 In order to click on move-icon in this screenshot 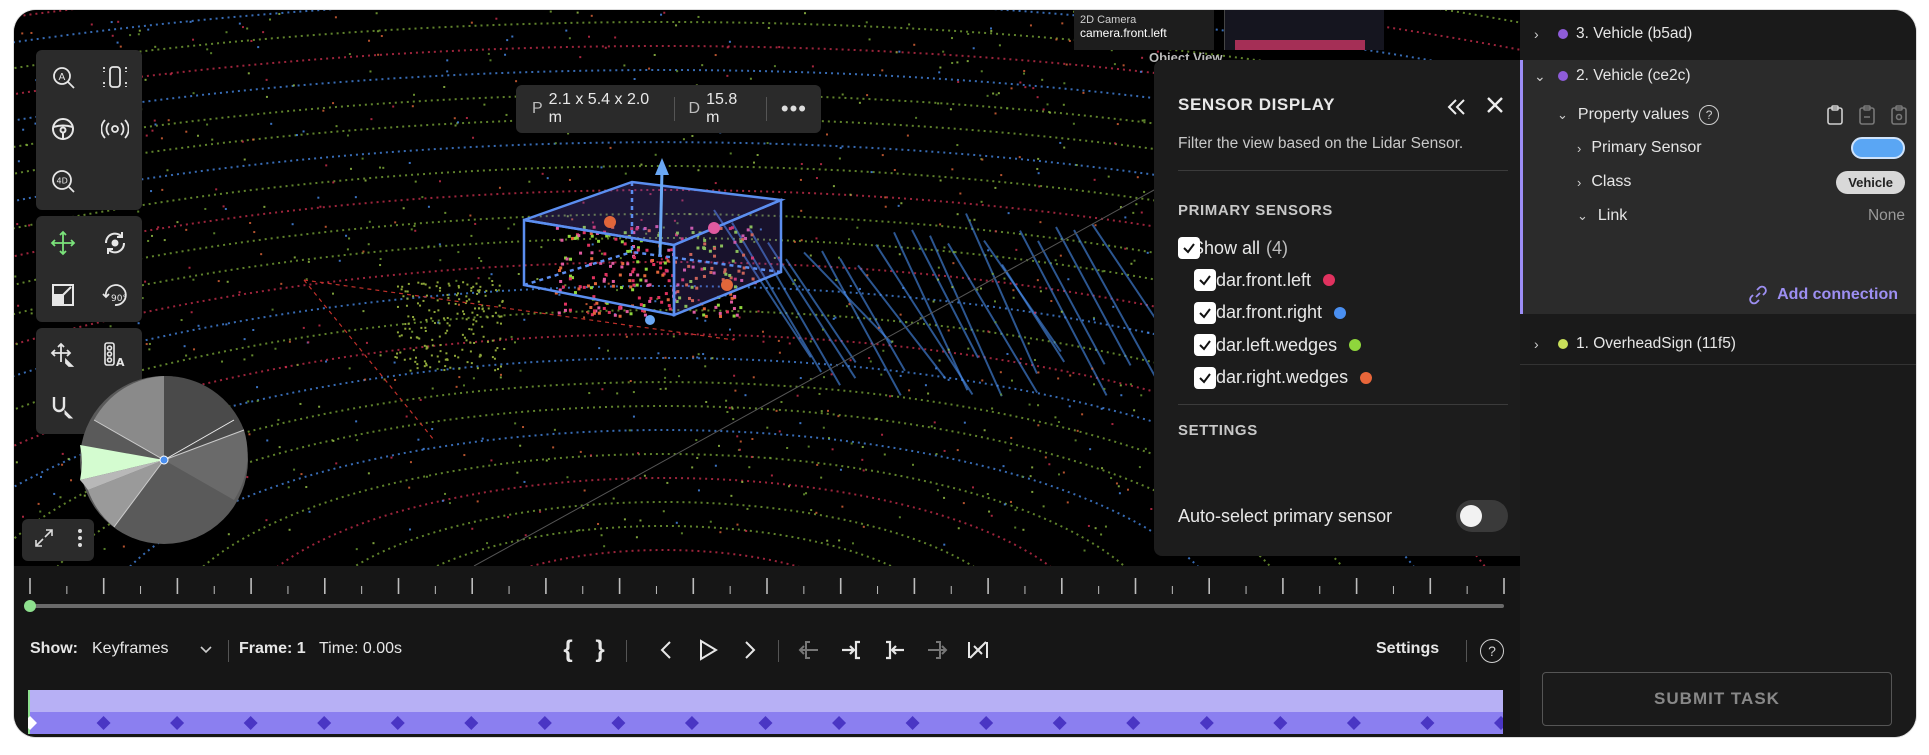, I will do `click(63, 243)`.